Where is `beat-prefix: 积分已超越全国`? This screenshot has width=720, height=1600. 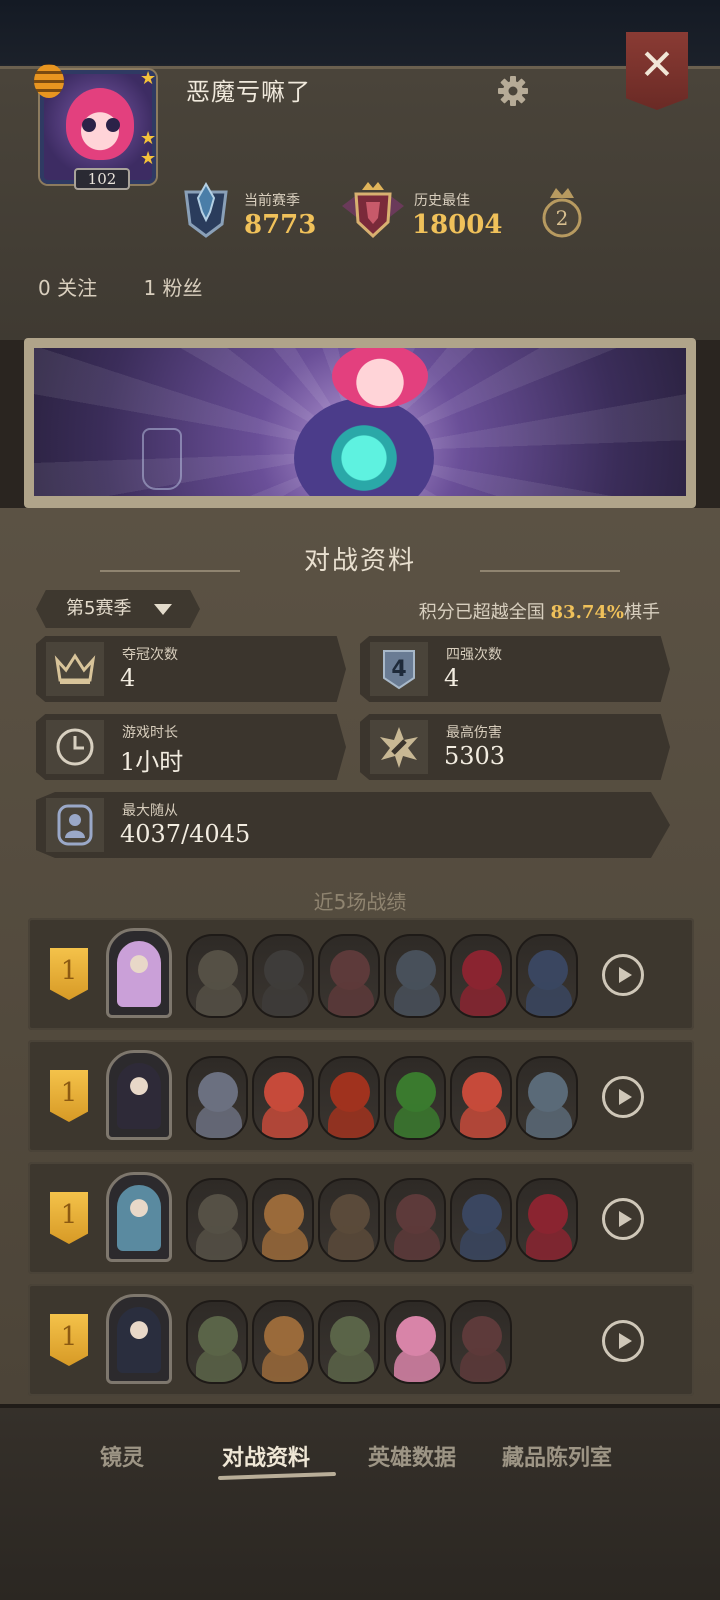 beat-prefix: 积分已超越全国 is located at coordinates (484, 612).